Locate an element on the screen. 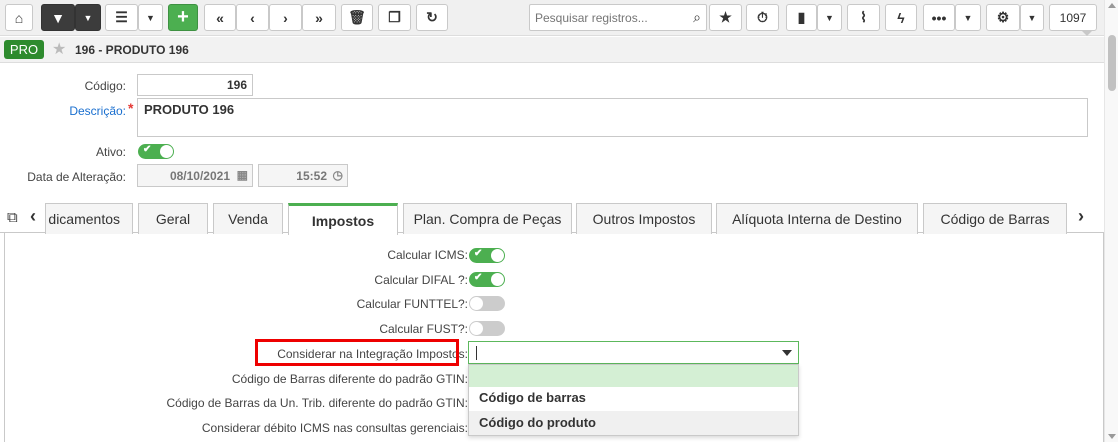  module-badge: PRO is located at coordinates (24, 49).